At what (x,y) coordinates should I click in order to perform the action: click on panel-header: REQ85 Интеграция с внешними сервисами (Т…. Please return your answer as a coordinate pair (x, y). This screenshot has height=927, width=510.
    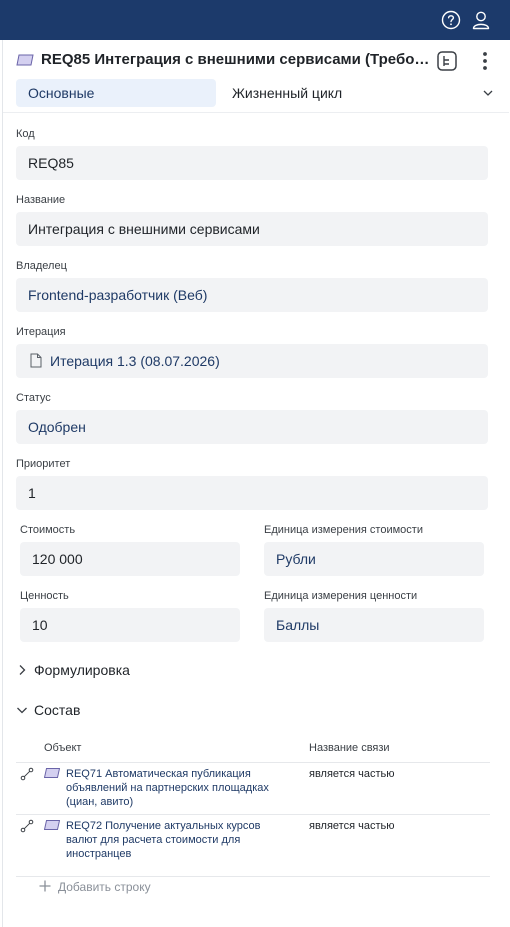
    Looking at the image, I should click on (256, 76).